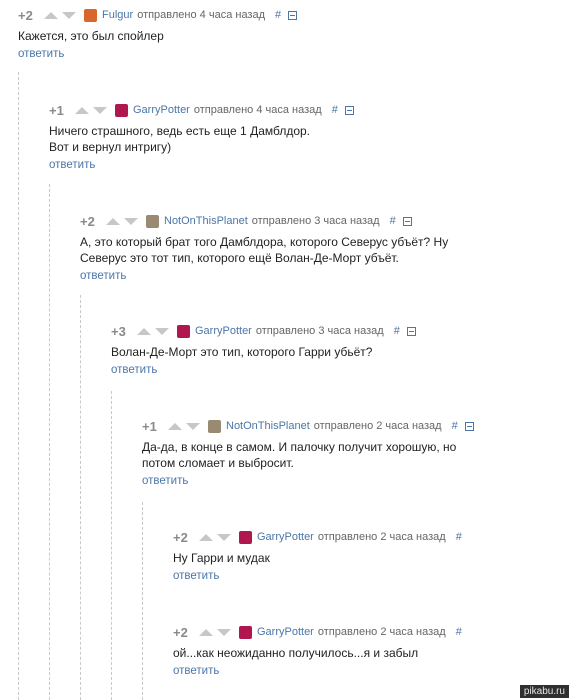 The width and height of the screenshot is (573, 700). Describe the element at coordinates (118, 331) in the screenshot. I see `rating: +3` at that location.